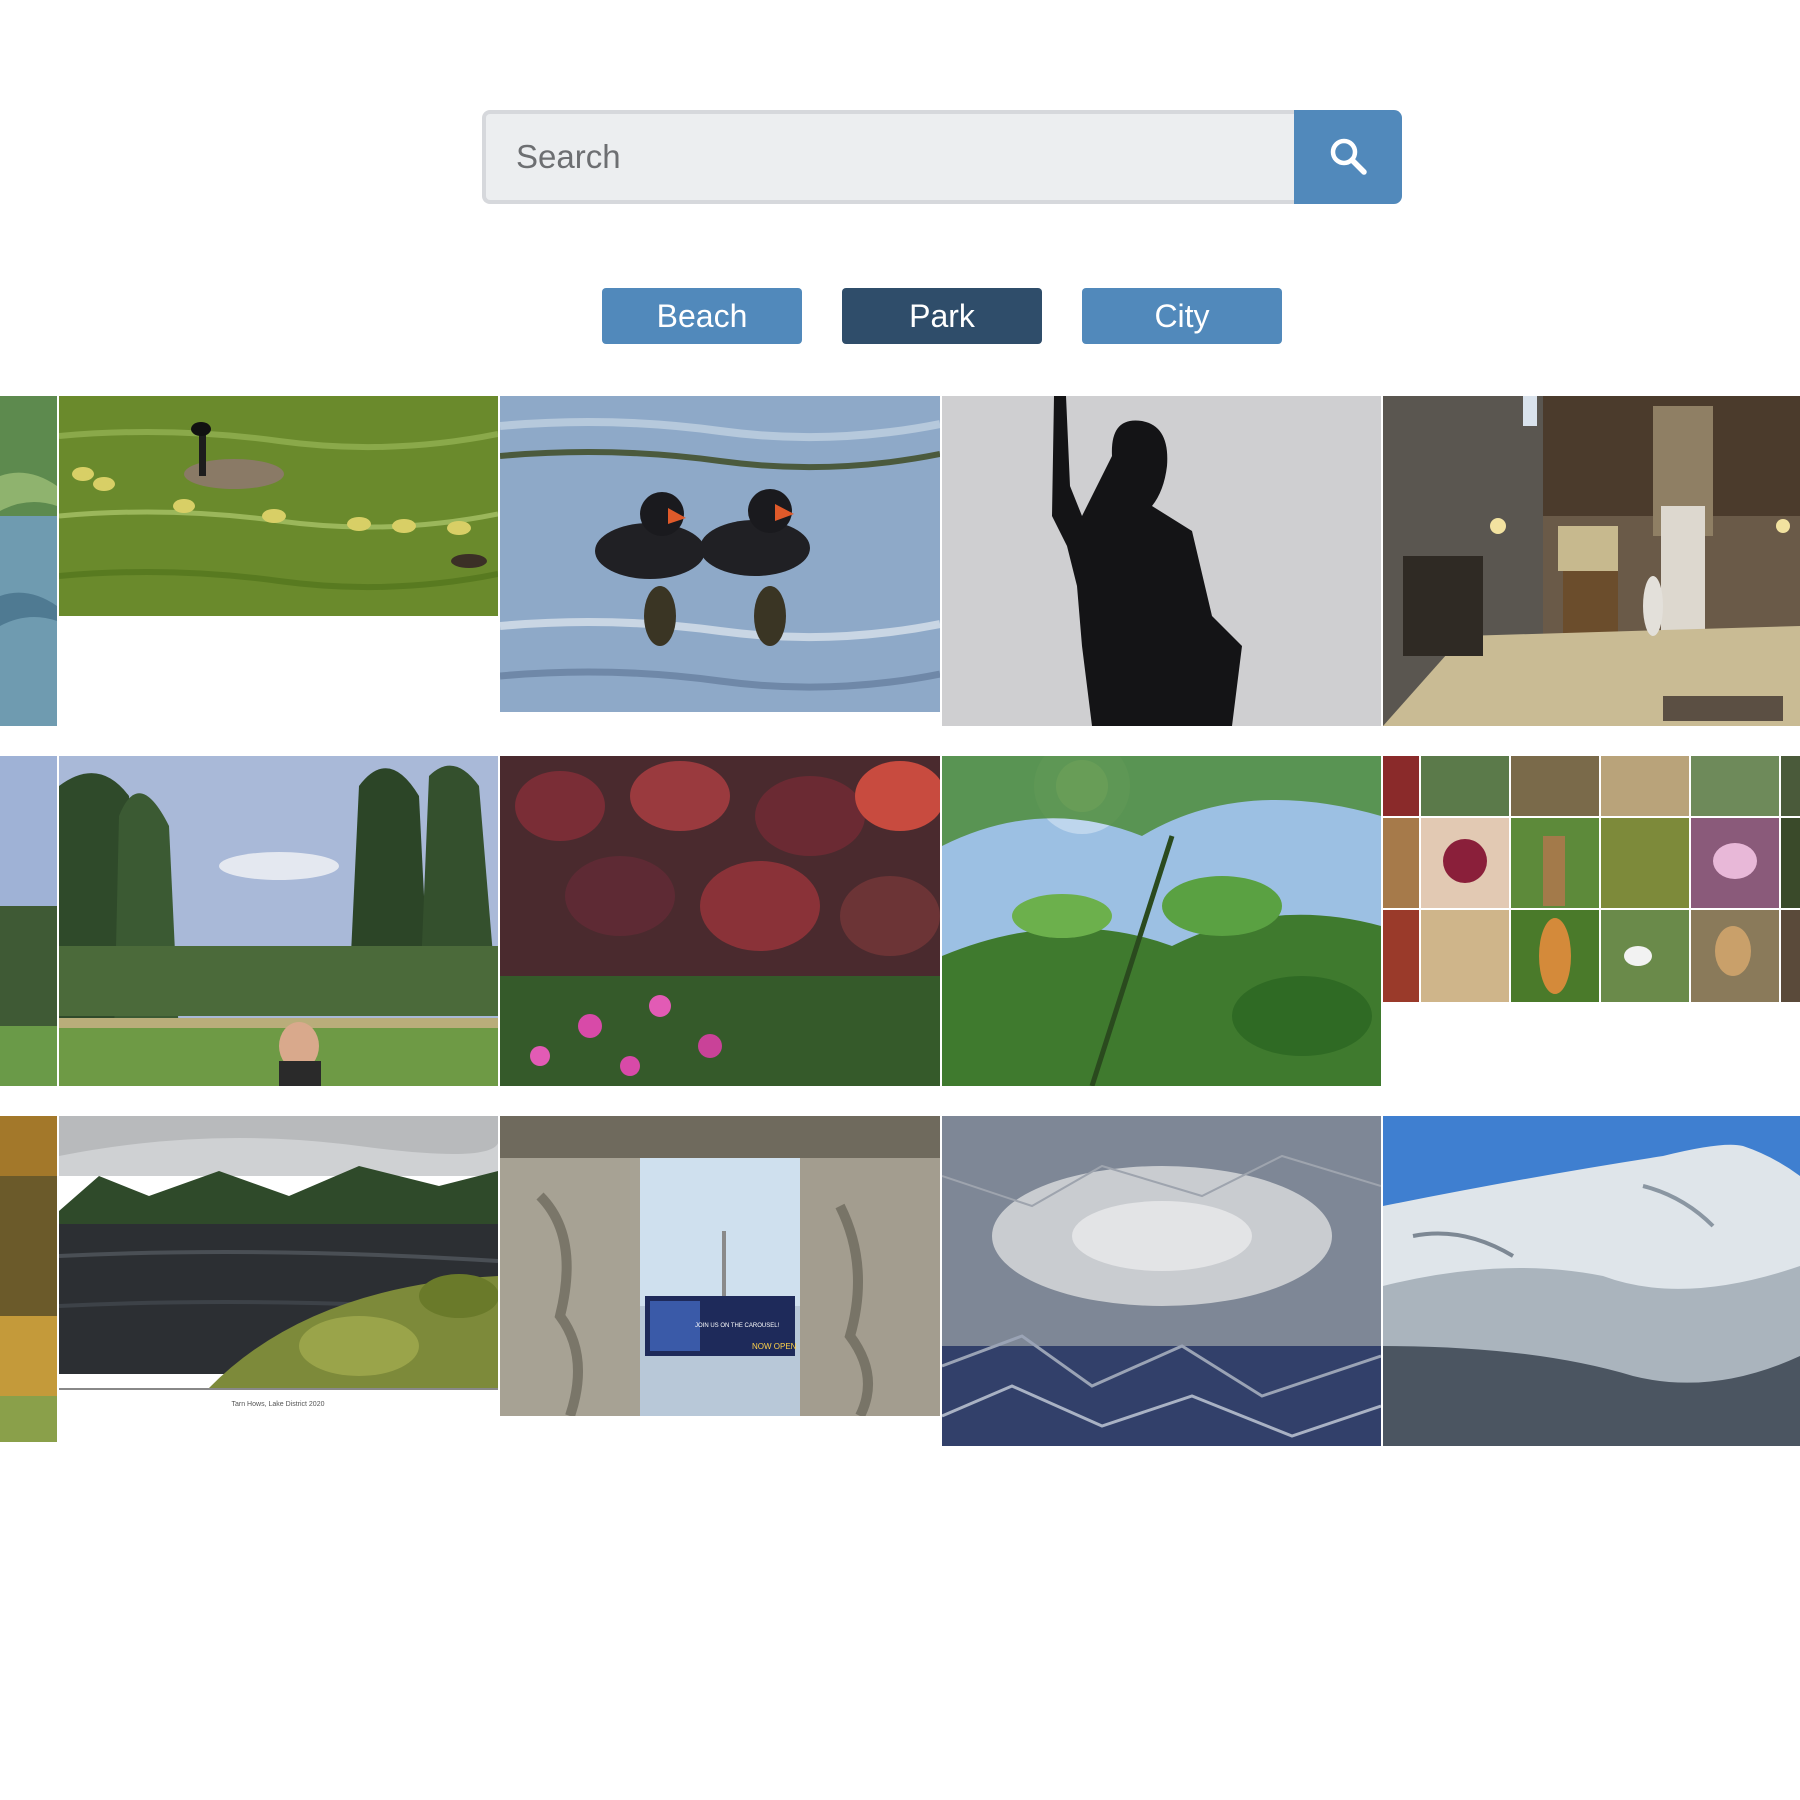 The width and height of the screenshot is (1800, 1800). Describe the element at coordinates (28, 1279) in the screenshot. I see `photo-left-edge-autumn` at that location.